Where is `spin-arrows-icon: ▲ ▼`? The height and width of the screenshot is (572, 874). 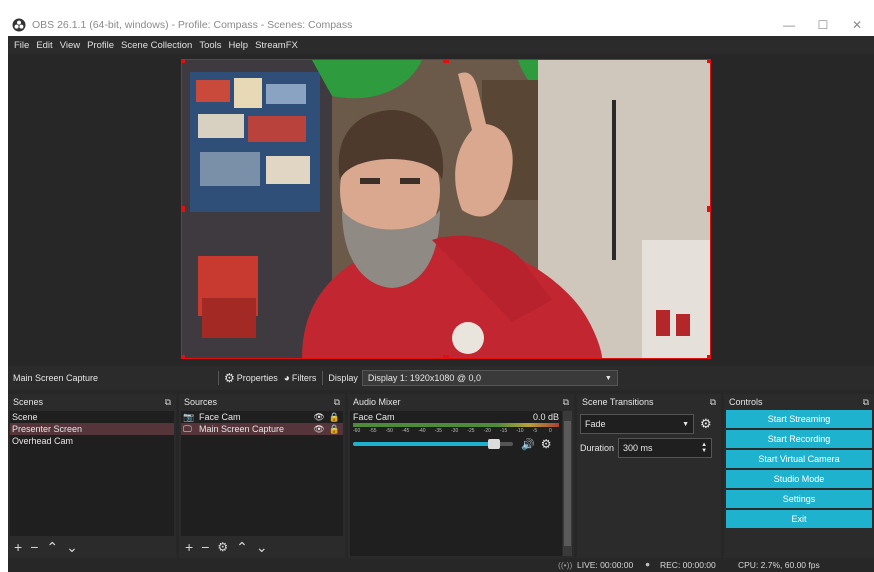
spin-arrows-icon: ▲ ▼ is located at coordinates (704, 448).